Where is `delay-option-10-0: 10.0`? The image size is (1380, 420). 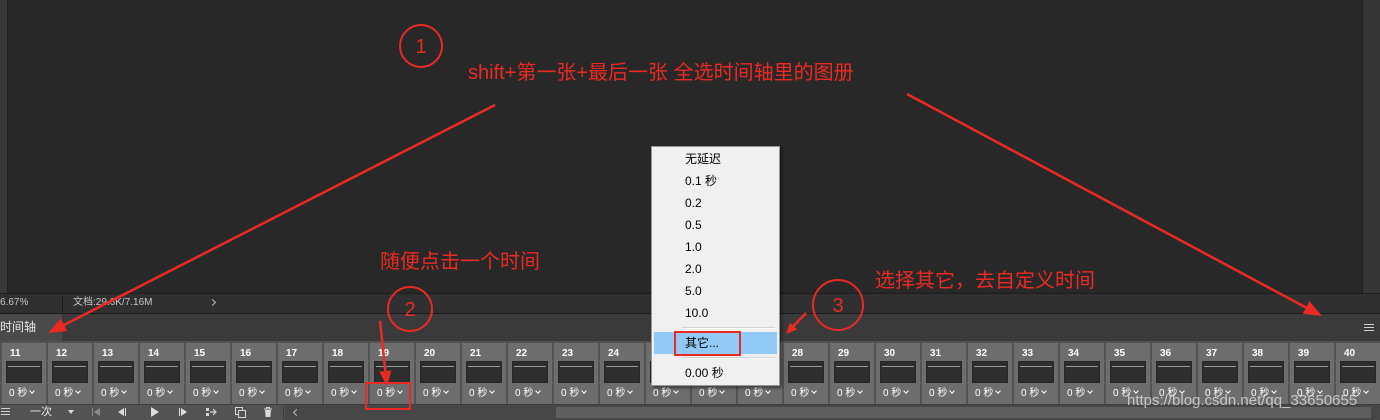
delay-option-10-0: 10.0 is located at coordinates (715, 313).